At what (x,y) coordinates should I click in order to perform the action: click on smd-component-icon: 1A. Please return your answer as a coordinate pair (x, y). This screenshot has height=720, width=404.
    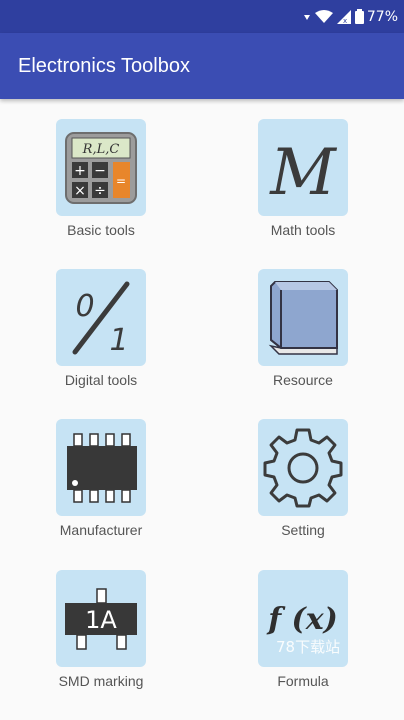
    Looking at the image, I should click on (101, 618).